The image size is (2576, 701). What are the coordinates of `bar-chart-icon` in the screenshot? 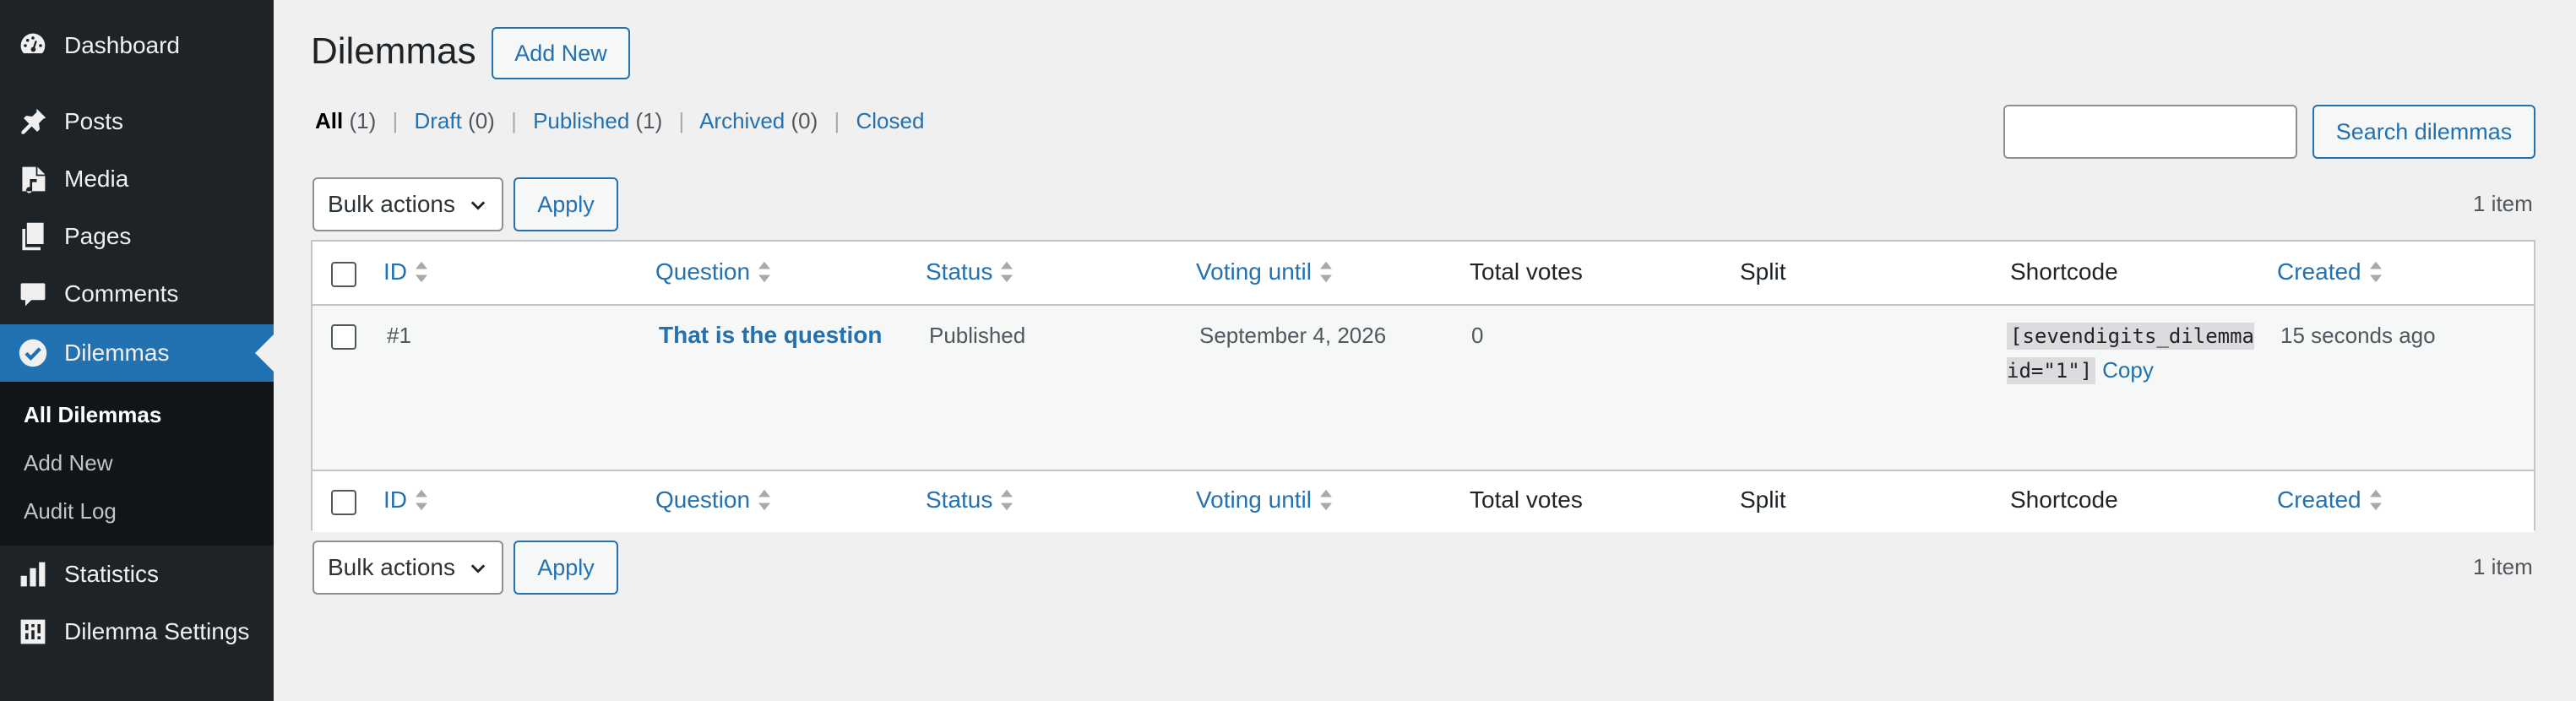 It's located at (33, 574).